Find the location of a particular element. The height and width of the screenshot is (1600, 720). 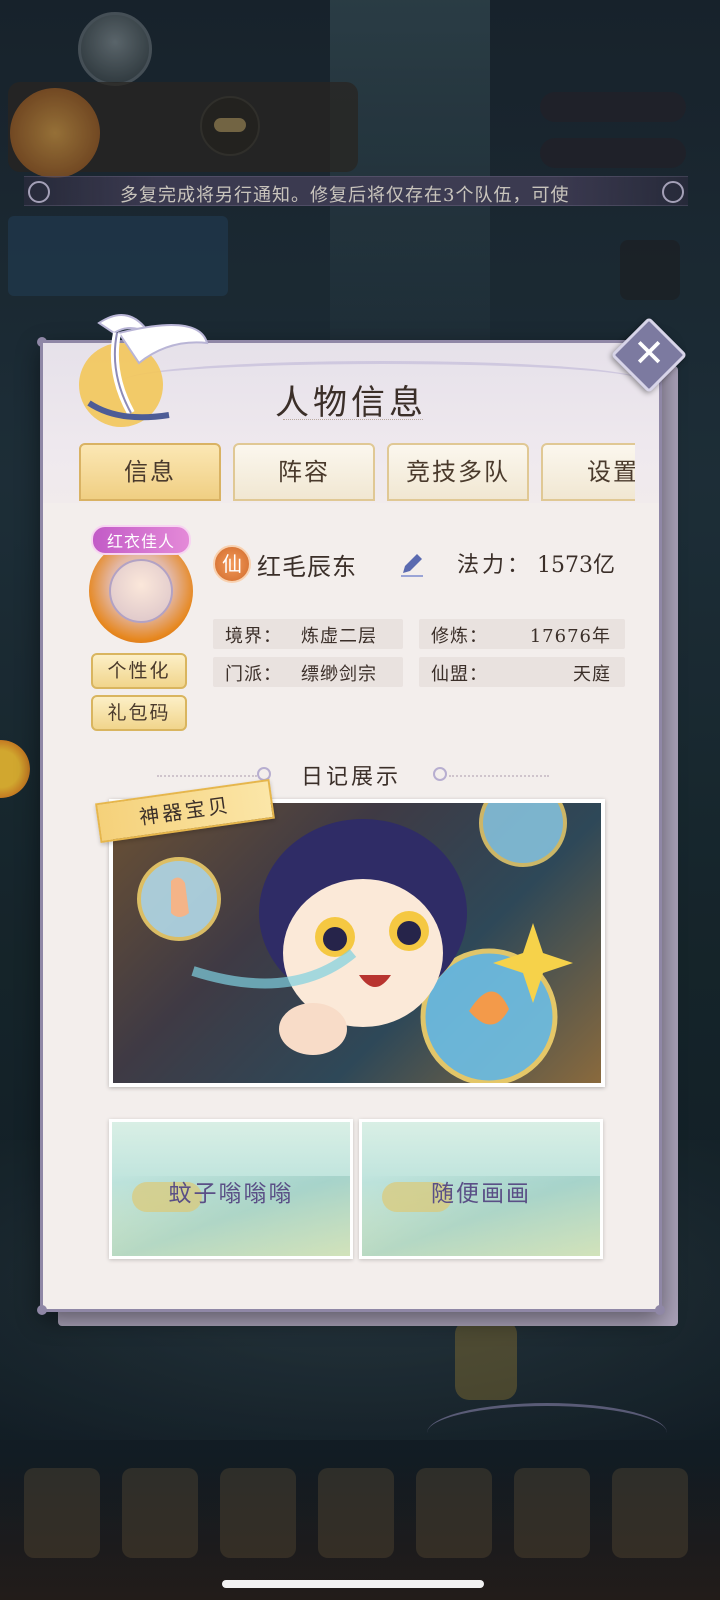

pencil-icon is located at coordinates (412, 564).